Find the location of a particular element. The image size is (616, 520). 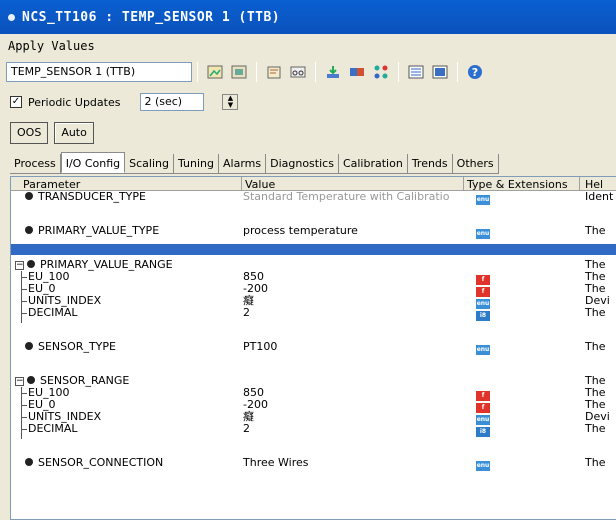

param-name: SENSOR_TYPE is located at coordinates (77, 346).